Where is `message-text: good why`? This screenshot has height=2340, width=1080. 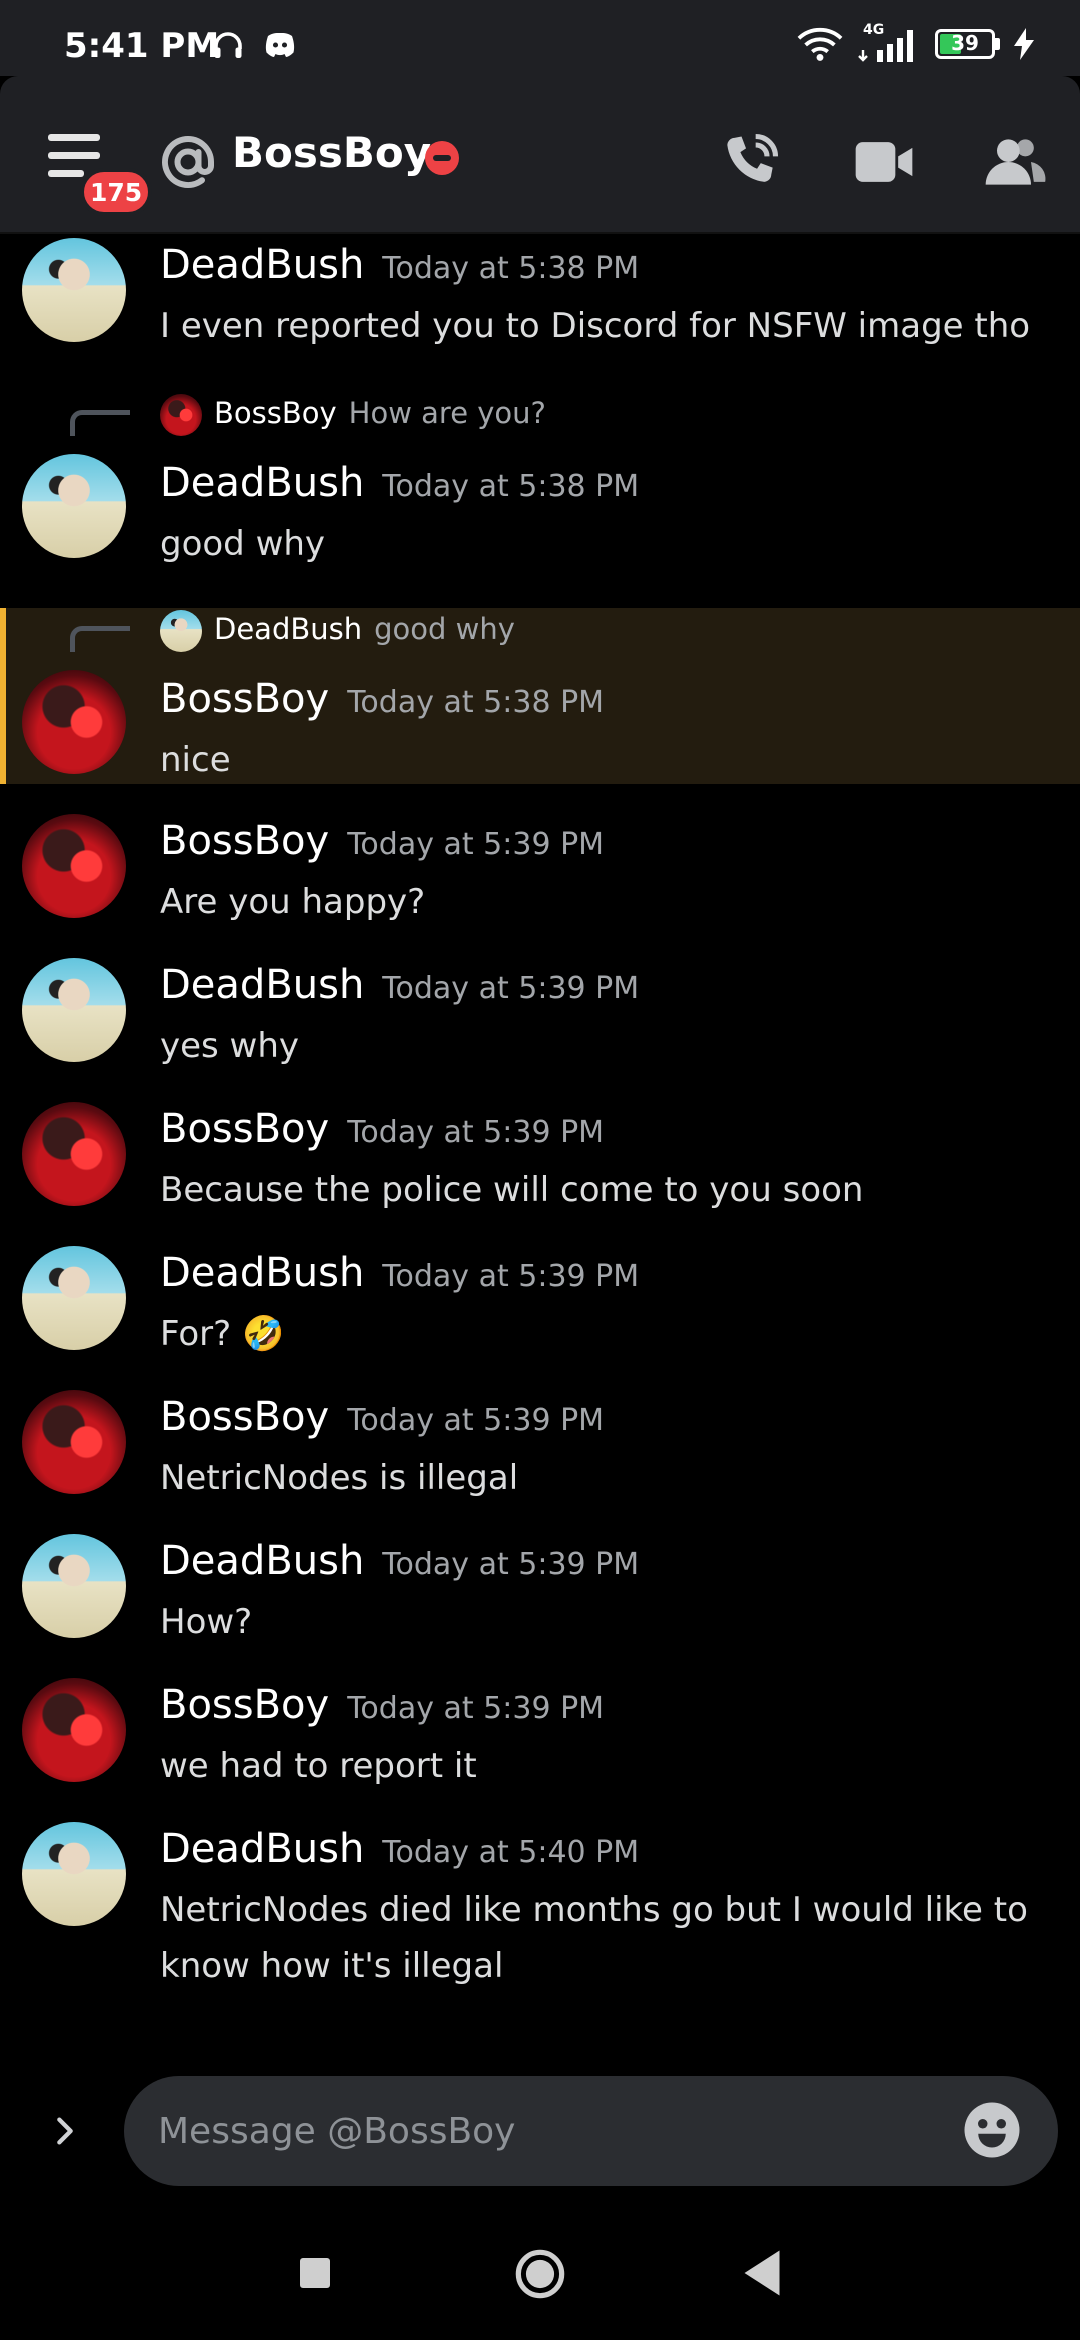 message-text: good why is located at coordinates (243, 544).